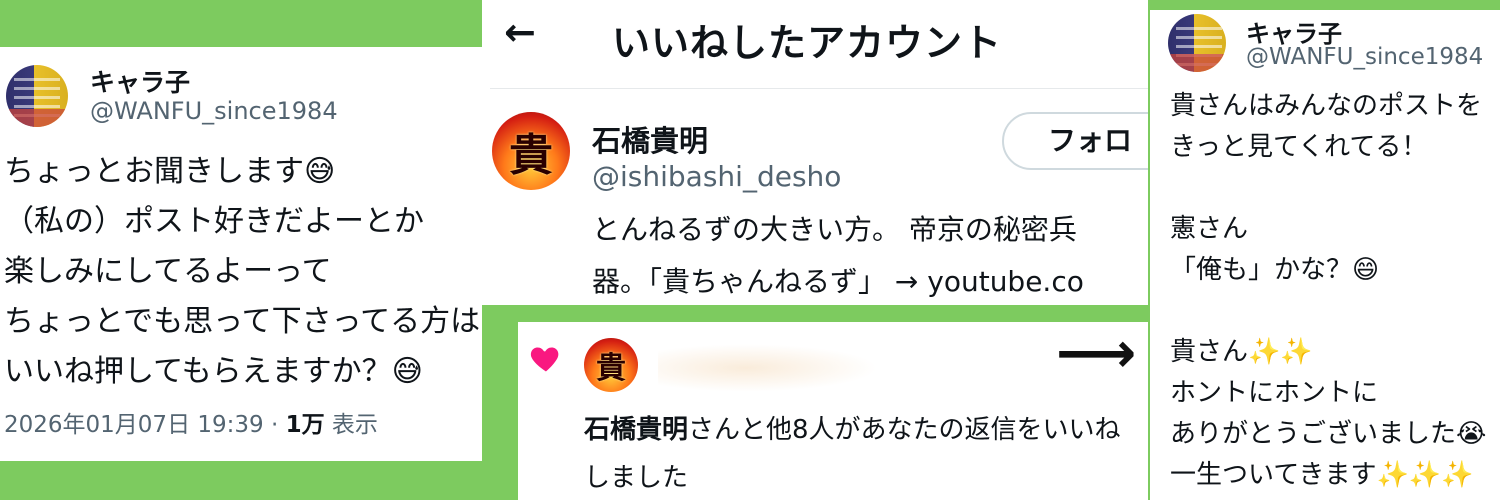 This screenshot has width=1500, height=500. What do you see at coordinates (1328, 434) in the screenshot?
I see `reply-line: ありがとうございました😭` at bounding box center [1328, 434].